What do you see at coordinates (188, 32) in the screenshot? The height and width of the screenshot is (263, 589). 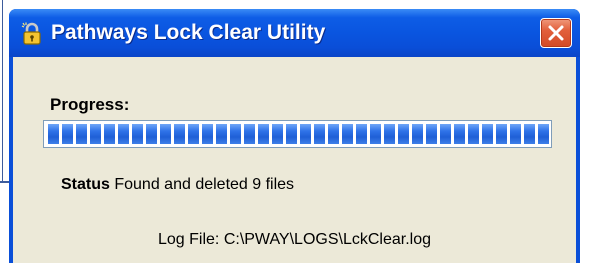 I see `window-title: Pathways Lock Clear Utility` at bounding box center [188, 32].